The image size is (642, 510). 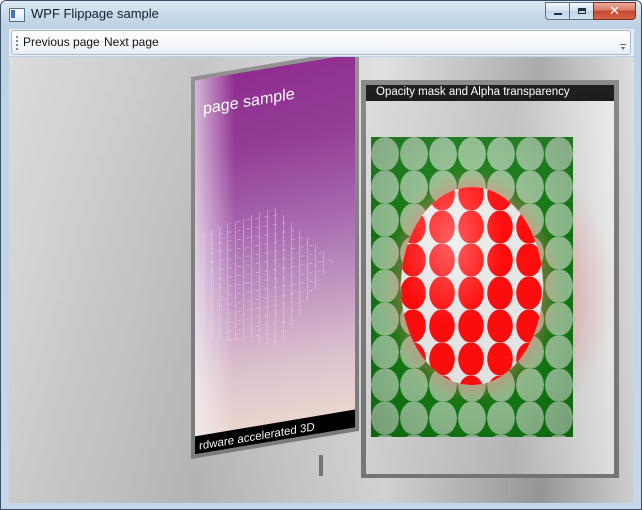 I want to click on close-button: ✕, so click(x=614, y=11).